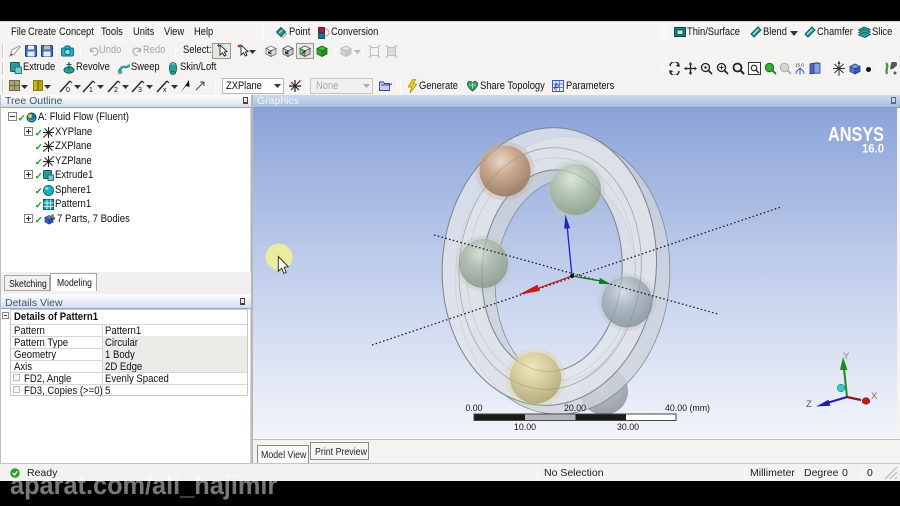  Describe the element at coordinates (525, 427) in the screenshot. I see `svg-text: 10.00` at that location.